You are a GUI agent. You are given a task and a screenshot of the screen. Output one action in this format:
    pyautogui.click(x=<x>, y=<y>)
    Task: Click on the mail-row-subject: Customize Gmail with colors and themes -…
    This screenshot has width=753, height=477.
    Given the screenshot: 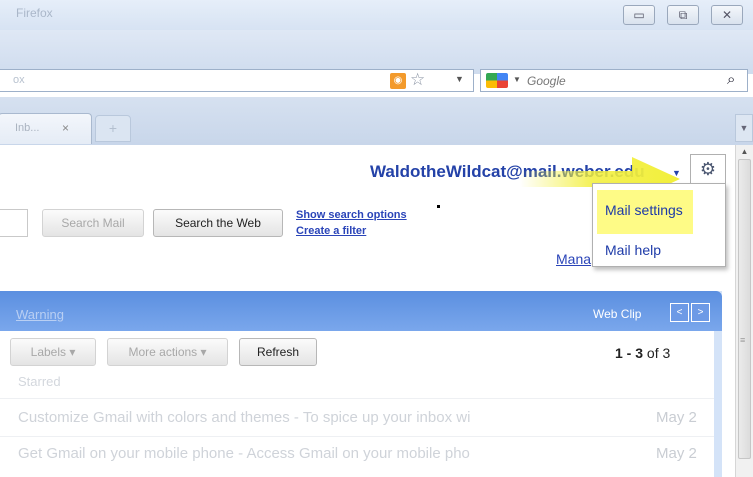 What is the action you would take?
    pyautogui.click(x=244, y=417)
    